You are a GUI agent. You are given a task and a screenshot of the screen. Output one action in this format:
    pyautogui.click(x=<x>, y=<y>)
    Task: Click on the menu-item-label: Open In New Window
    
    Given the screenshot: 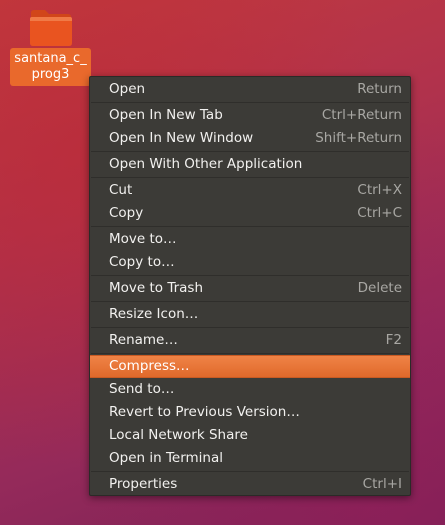 What is the action you would take?
    pyautogui.click(x=181, y=138)
    